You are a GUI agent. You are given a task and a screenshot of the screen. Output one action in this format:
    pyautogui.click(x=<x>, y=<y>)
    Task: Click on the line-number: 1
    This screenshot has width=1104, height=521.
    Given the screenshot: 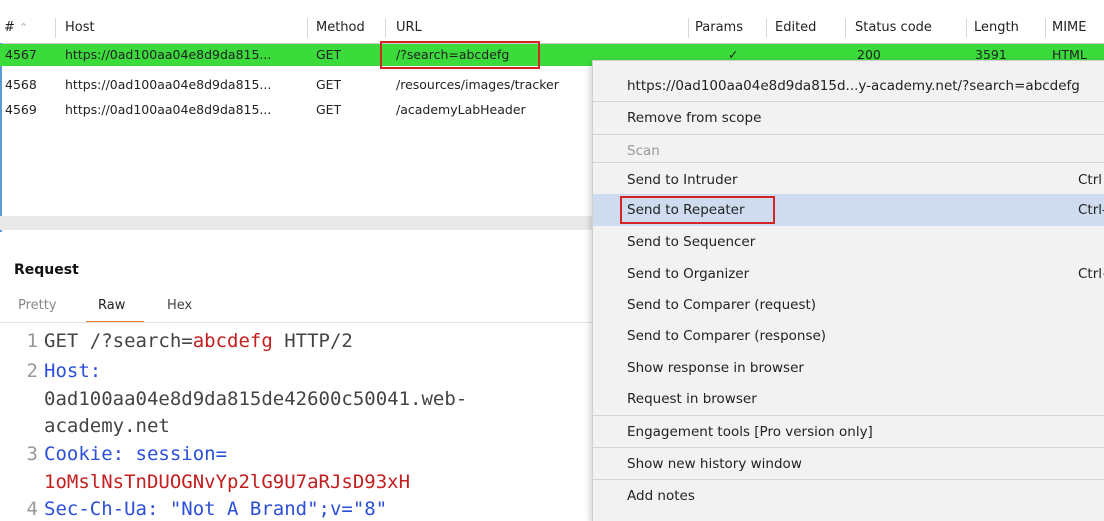 What is the action you would take?
    pyautogui.click(x=32, y=341)
    